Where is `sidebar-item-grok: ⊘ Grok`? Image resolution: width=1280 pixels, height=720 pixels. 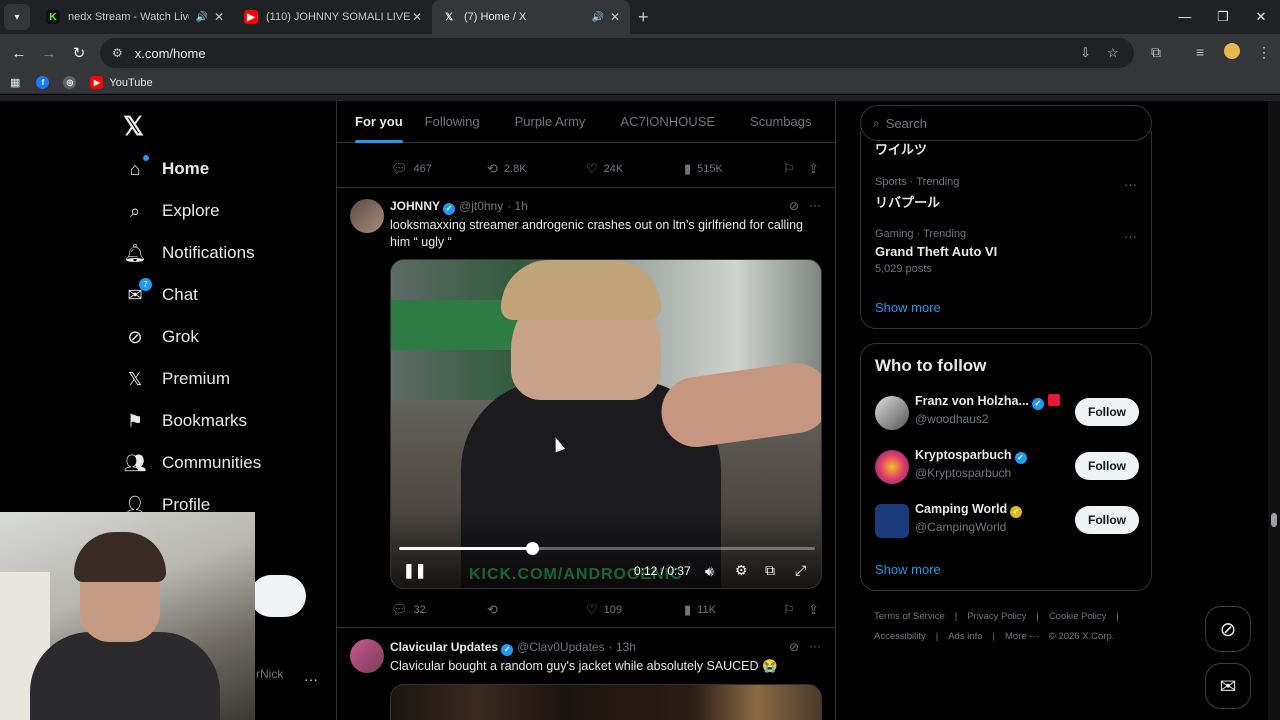 sidebar-item-grok: ⊘ Grok is located at coordinates (161, 337).